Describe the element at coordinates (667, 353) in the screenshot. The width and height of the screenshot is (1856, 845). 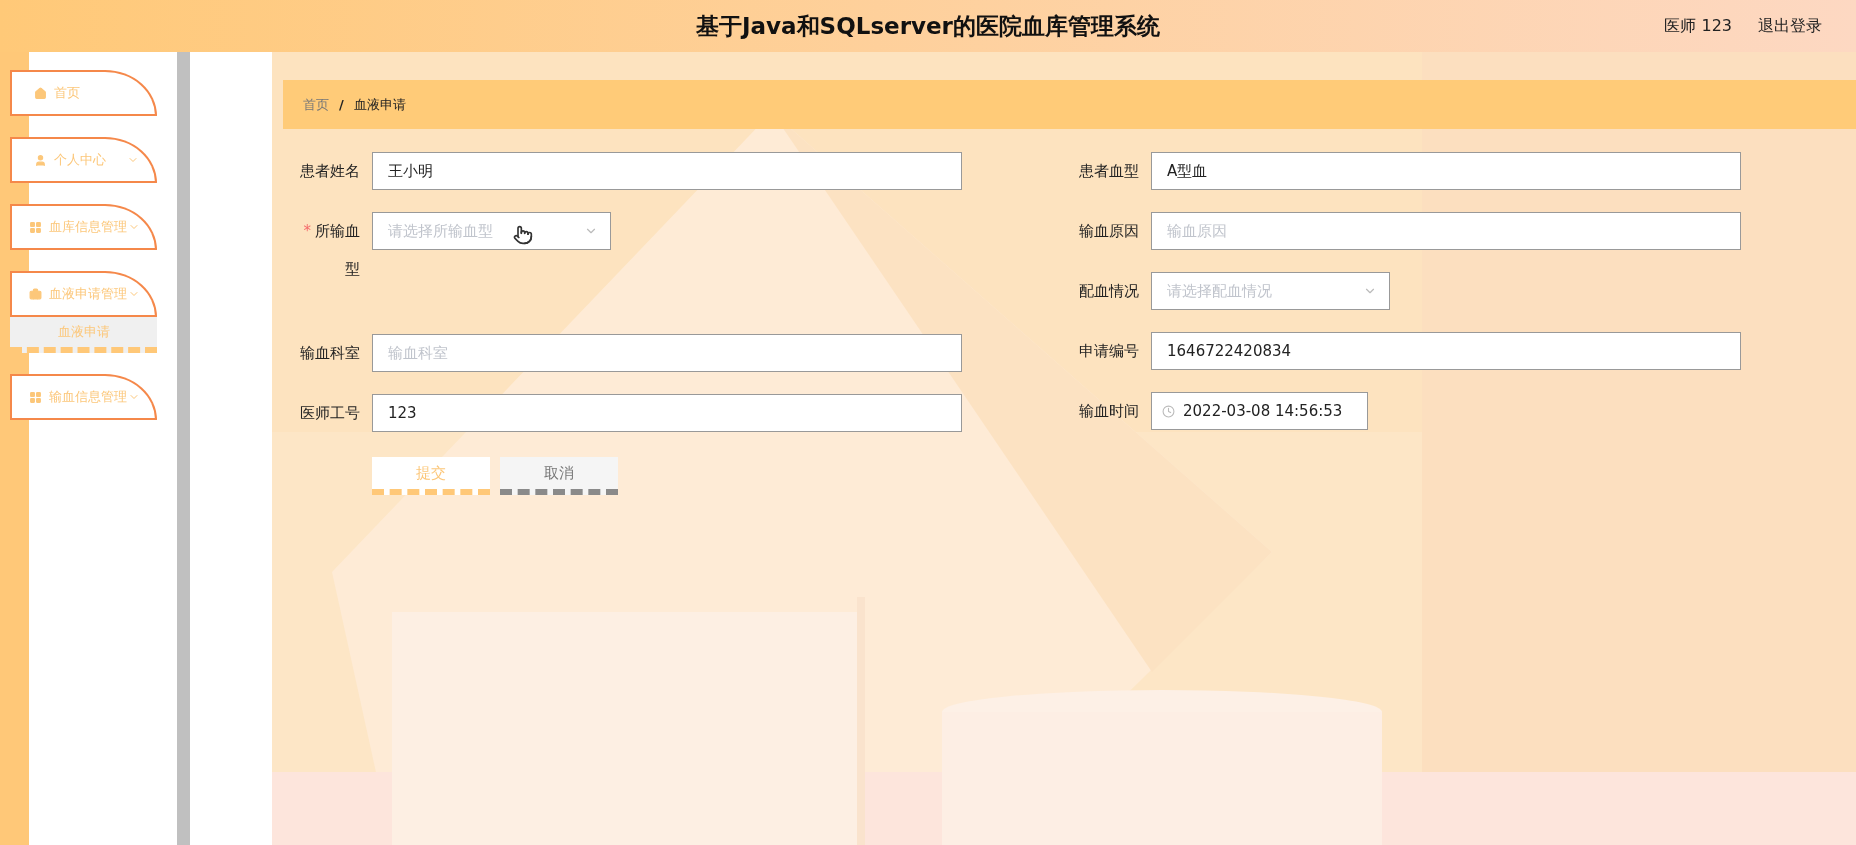
I see `text-field: 输血科室` at that location.